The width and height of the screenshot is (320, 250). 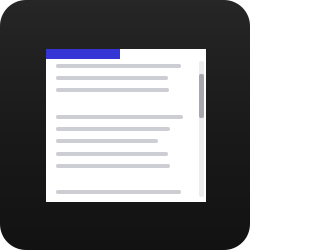 I want to click on reading-progress-fill, so click(x=83, y=54).